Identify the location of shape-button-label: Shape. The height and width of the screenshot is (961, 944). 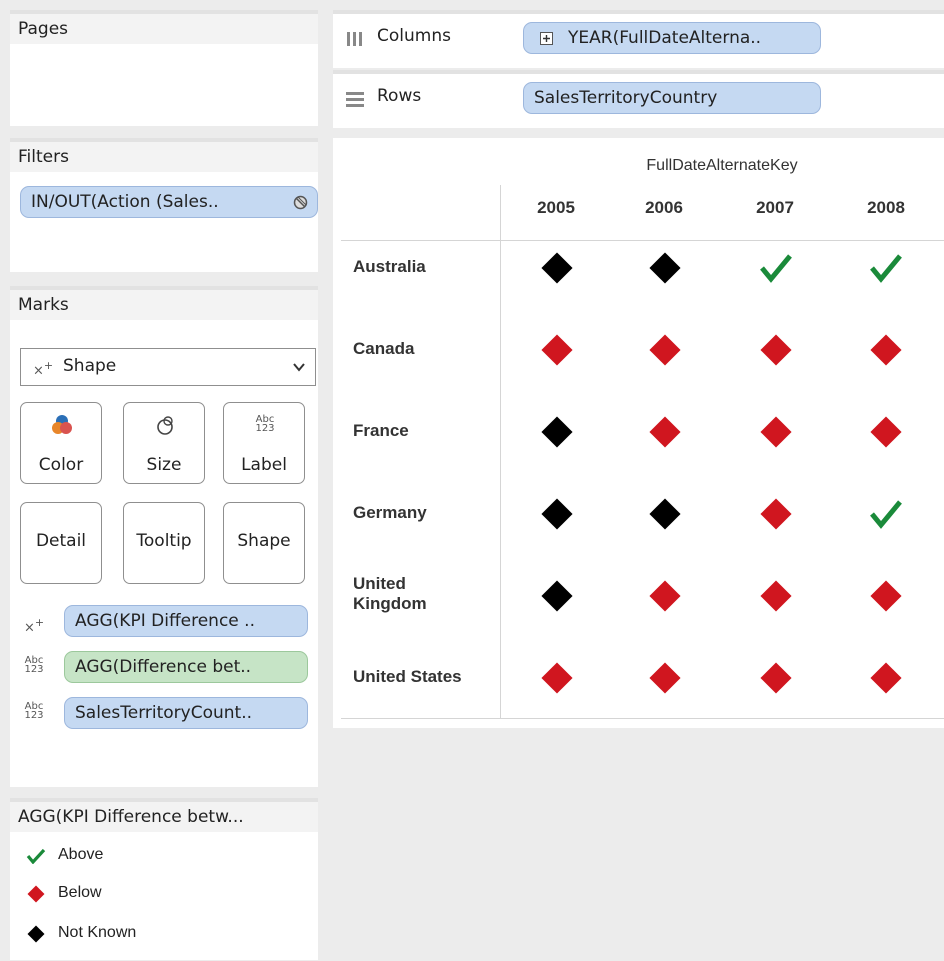
(264, 541).